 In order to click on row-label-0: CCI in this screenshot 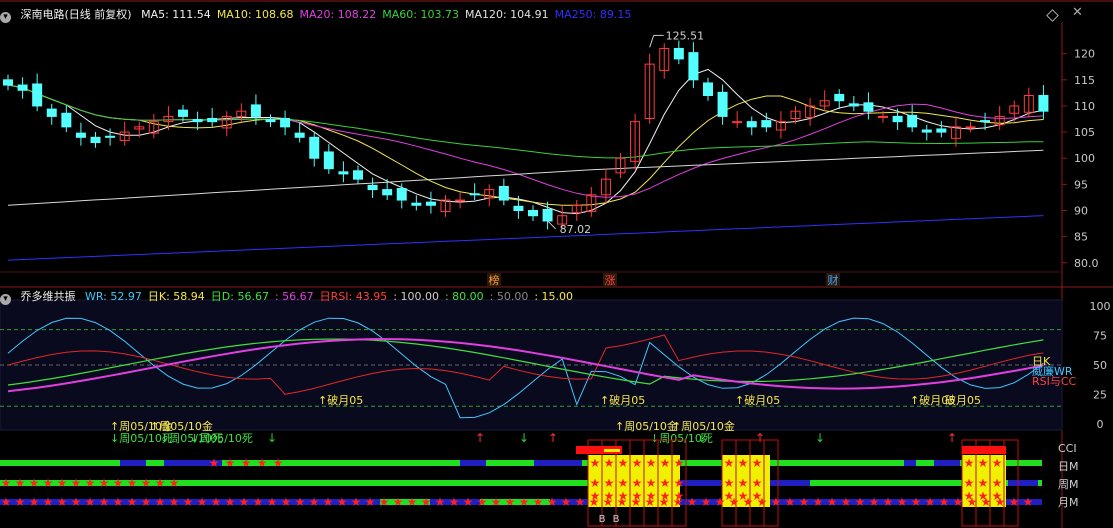, I will do `click(1067, 448)`.